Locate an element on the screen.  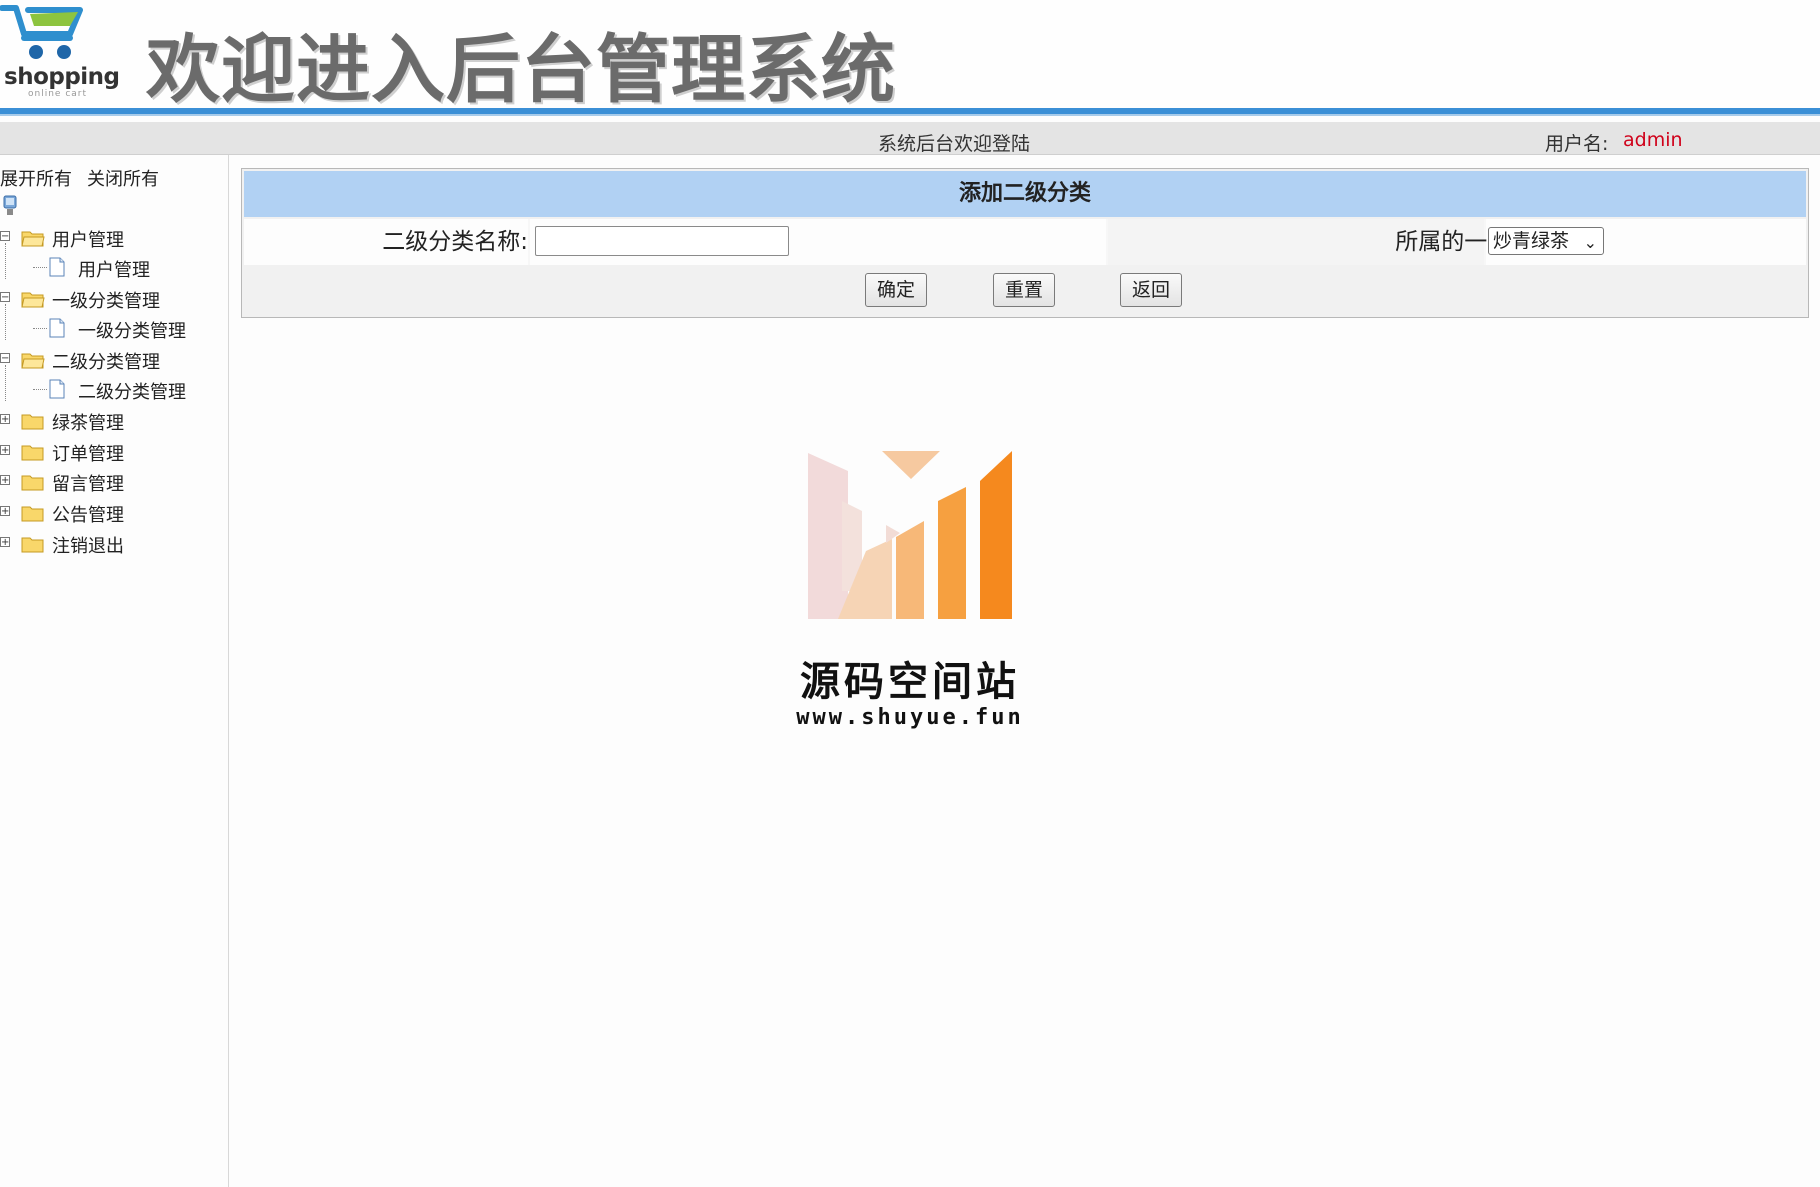
tree-group-logout: + 注销退出 is located at coordinates (114, 544).